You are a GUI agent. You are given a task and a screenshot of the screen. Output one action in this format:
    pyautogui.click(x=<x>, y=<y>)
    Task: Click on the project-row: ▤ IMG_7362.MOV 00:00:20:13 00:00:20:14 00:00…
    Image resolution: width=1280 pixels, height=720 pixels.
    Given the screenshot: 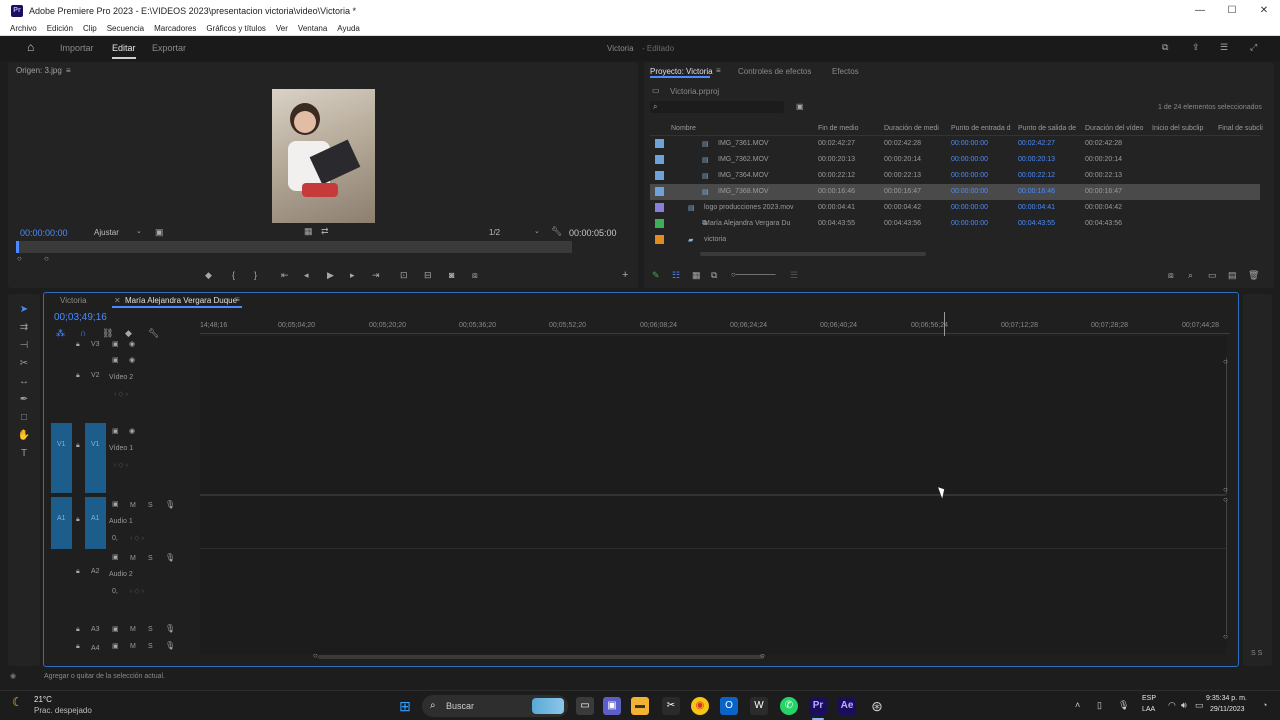 What is the action you would take?
    pyautogui.click(x=955, y=160)
    